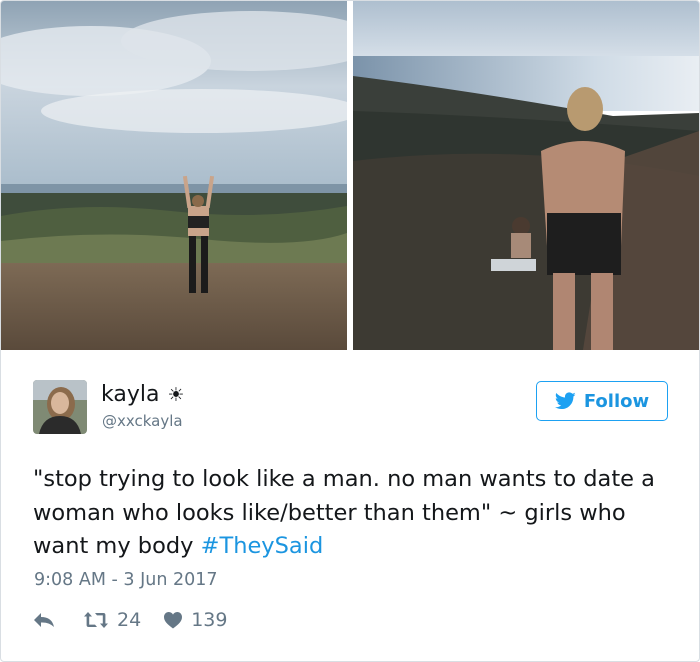 The image size is (700, 662). I want to click on sun-icon: ☀, so click(176, 395).